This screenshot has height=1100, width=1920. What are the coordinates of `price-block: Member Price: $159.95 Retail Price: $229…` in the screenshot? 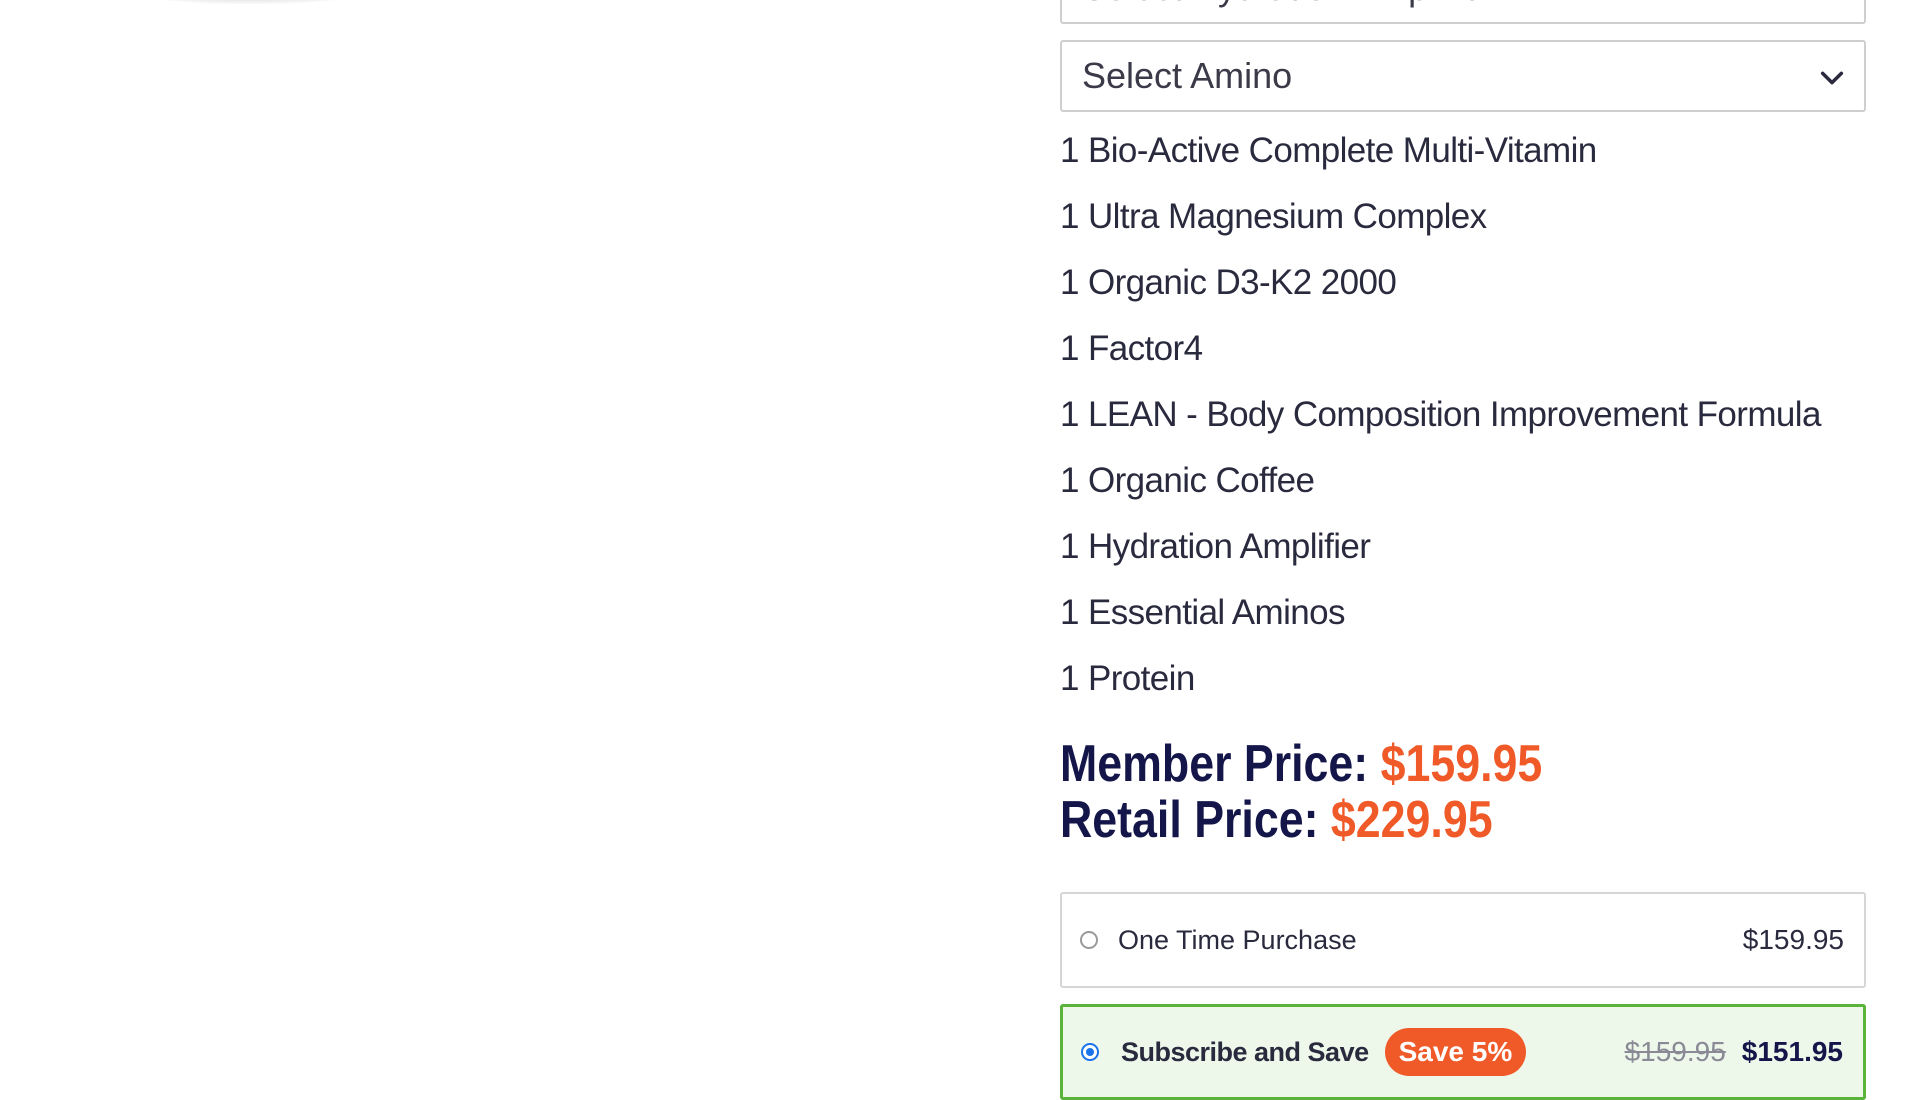 It's located at (1340, 792).